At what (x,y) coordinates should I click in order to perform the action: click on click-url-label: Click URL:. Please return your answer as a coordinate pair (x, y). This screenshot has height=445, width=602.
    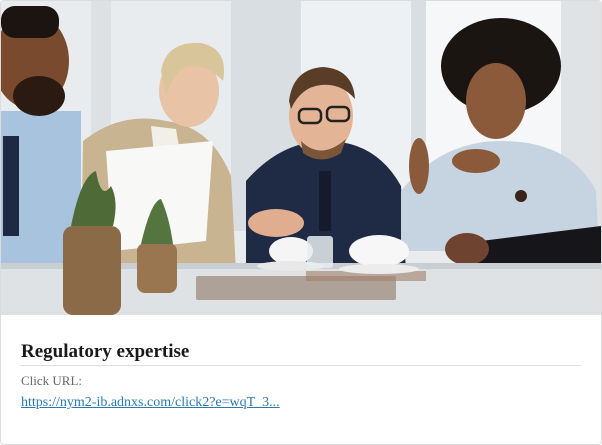
    Looking at the image, I should click on (52, 380).